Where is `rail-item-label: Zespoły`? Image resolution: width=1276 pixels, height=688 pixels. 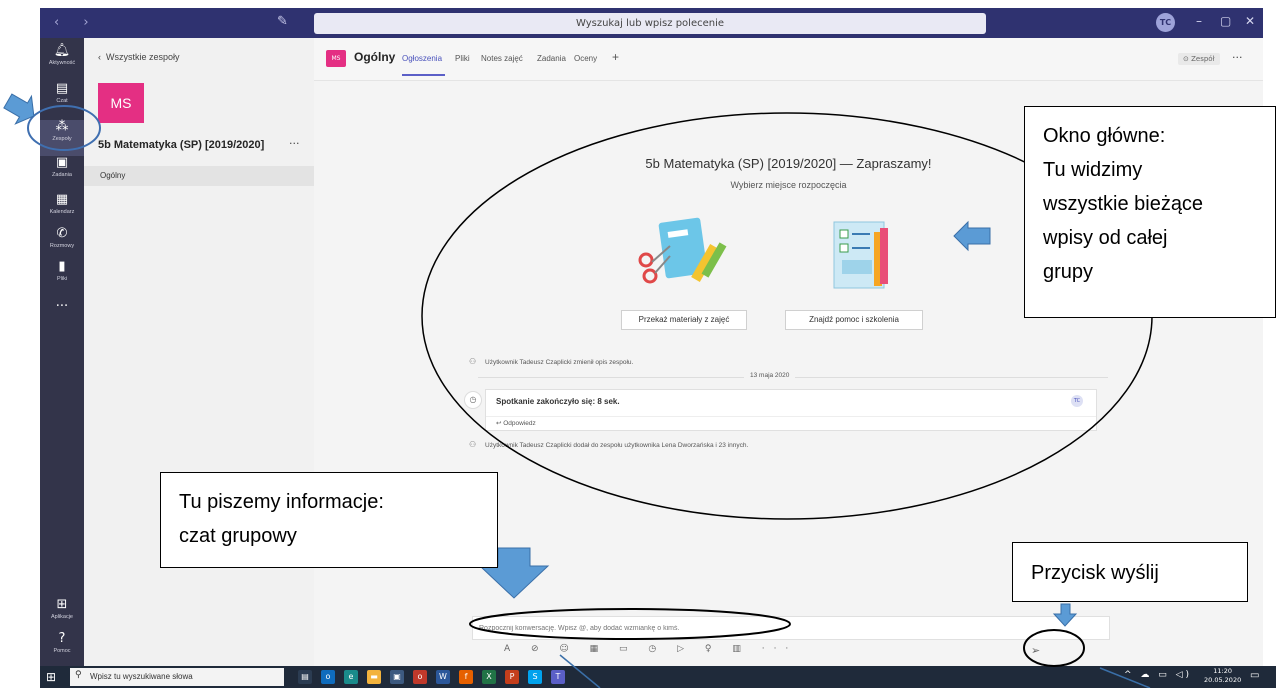 rail-item-label: Zespoły is located at coordinates (62, 139).